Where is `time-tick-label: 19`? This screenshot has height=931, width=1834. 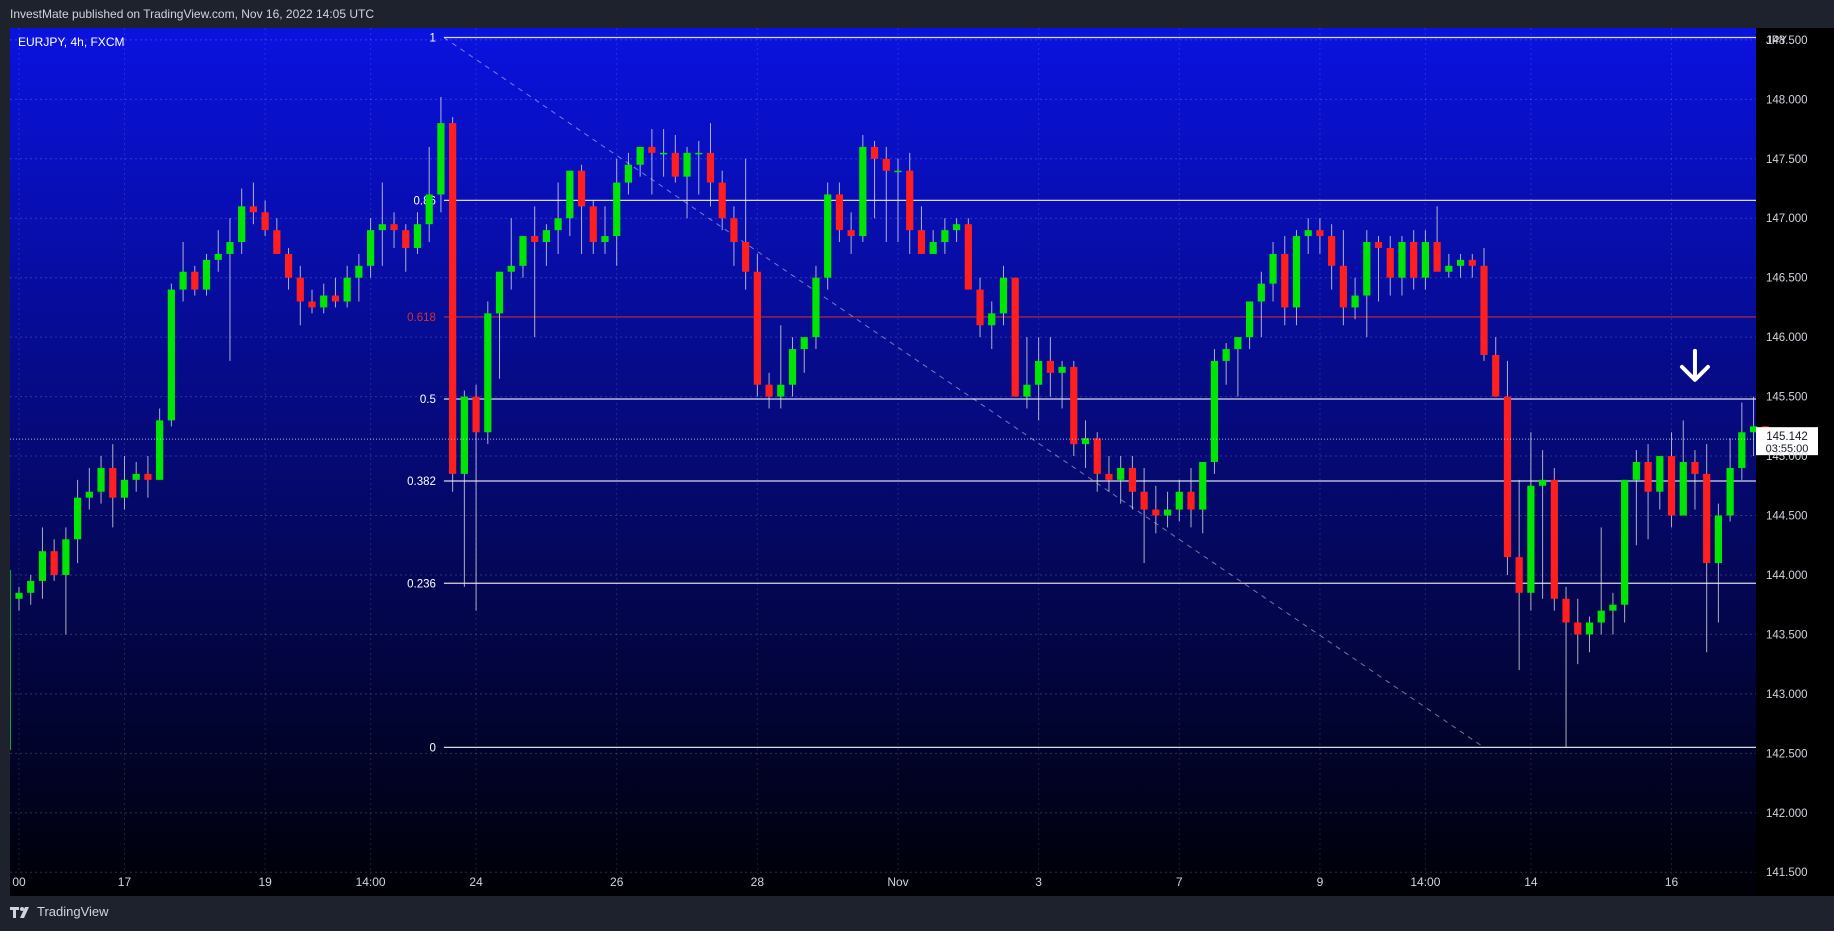 time-tick-label: 19 is located at coordinates (265, 882).